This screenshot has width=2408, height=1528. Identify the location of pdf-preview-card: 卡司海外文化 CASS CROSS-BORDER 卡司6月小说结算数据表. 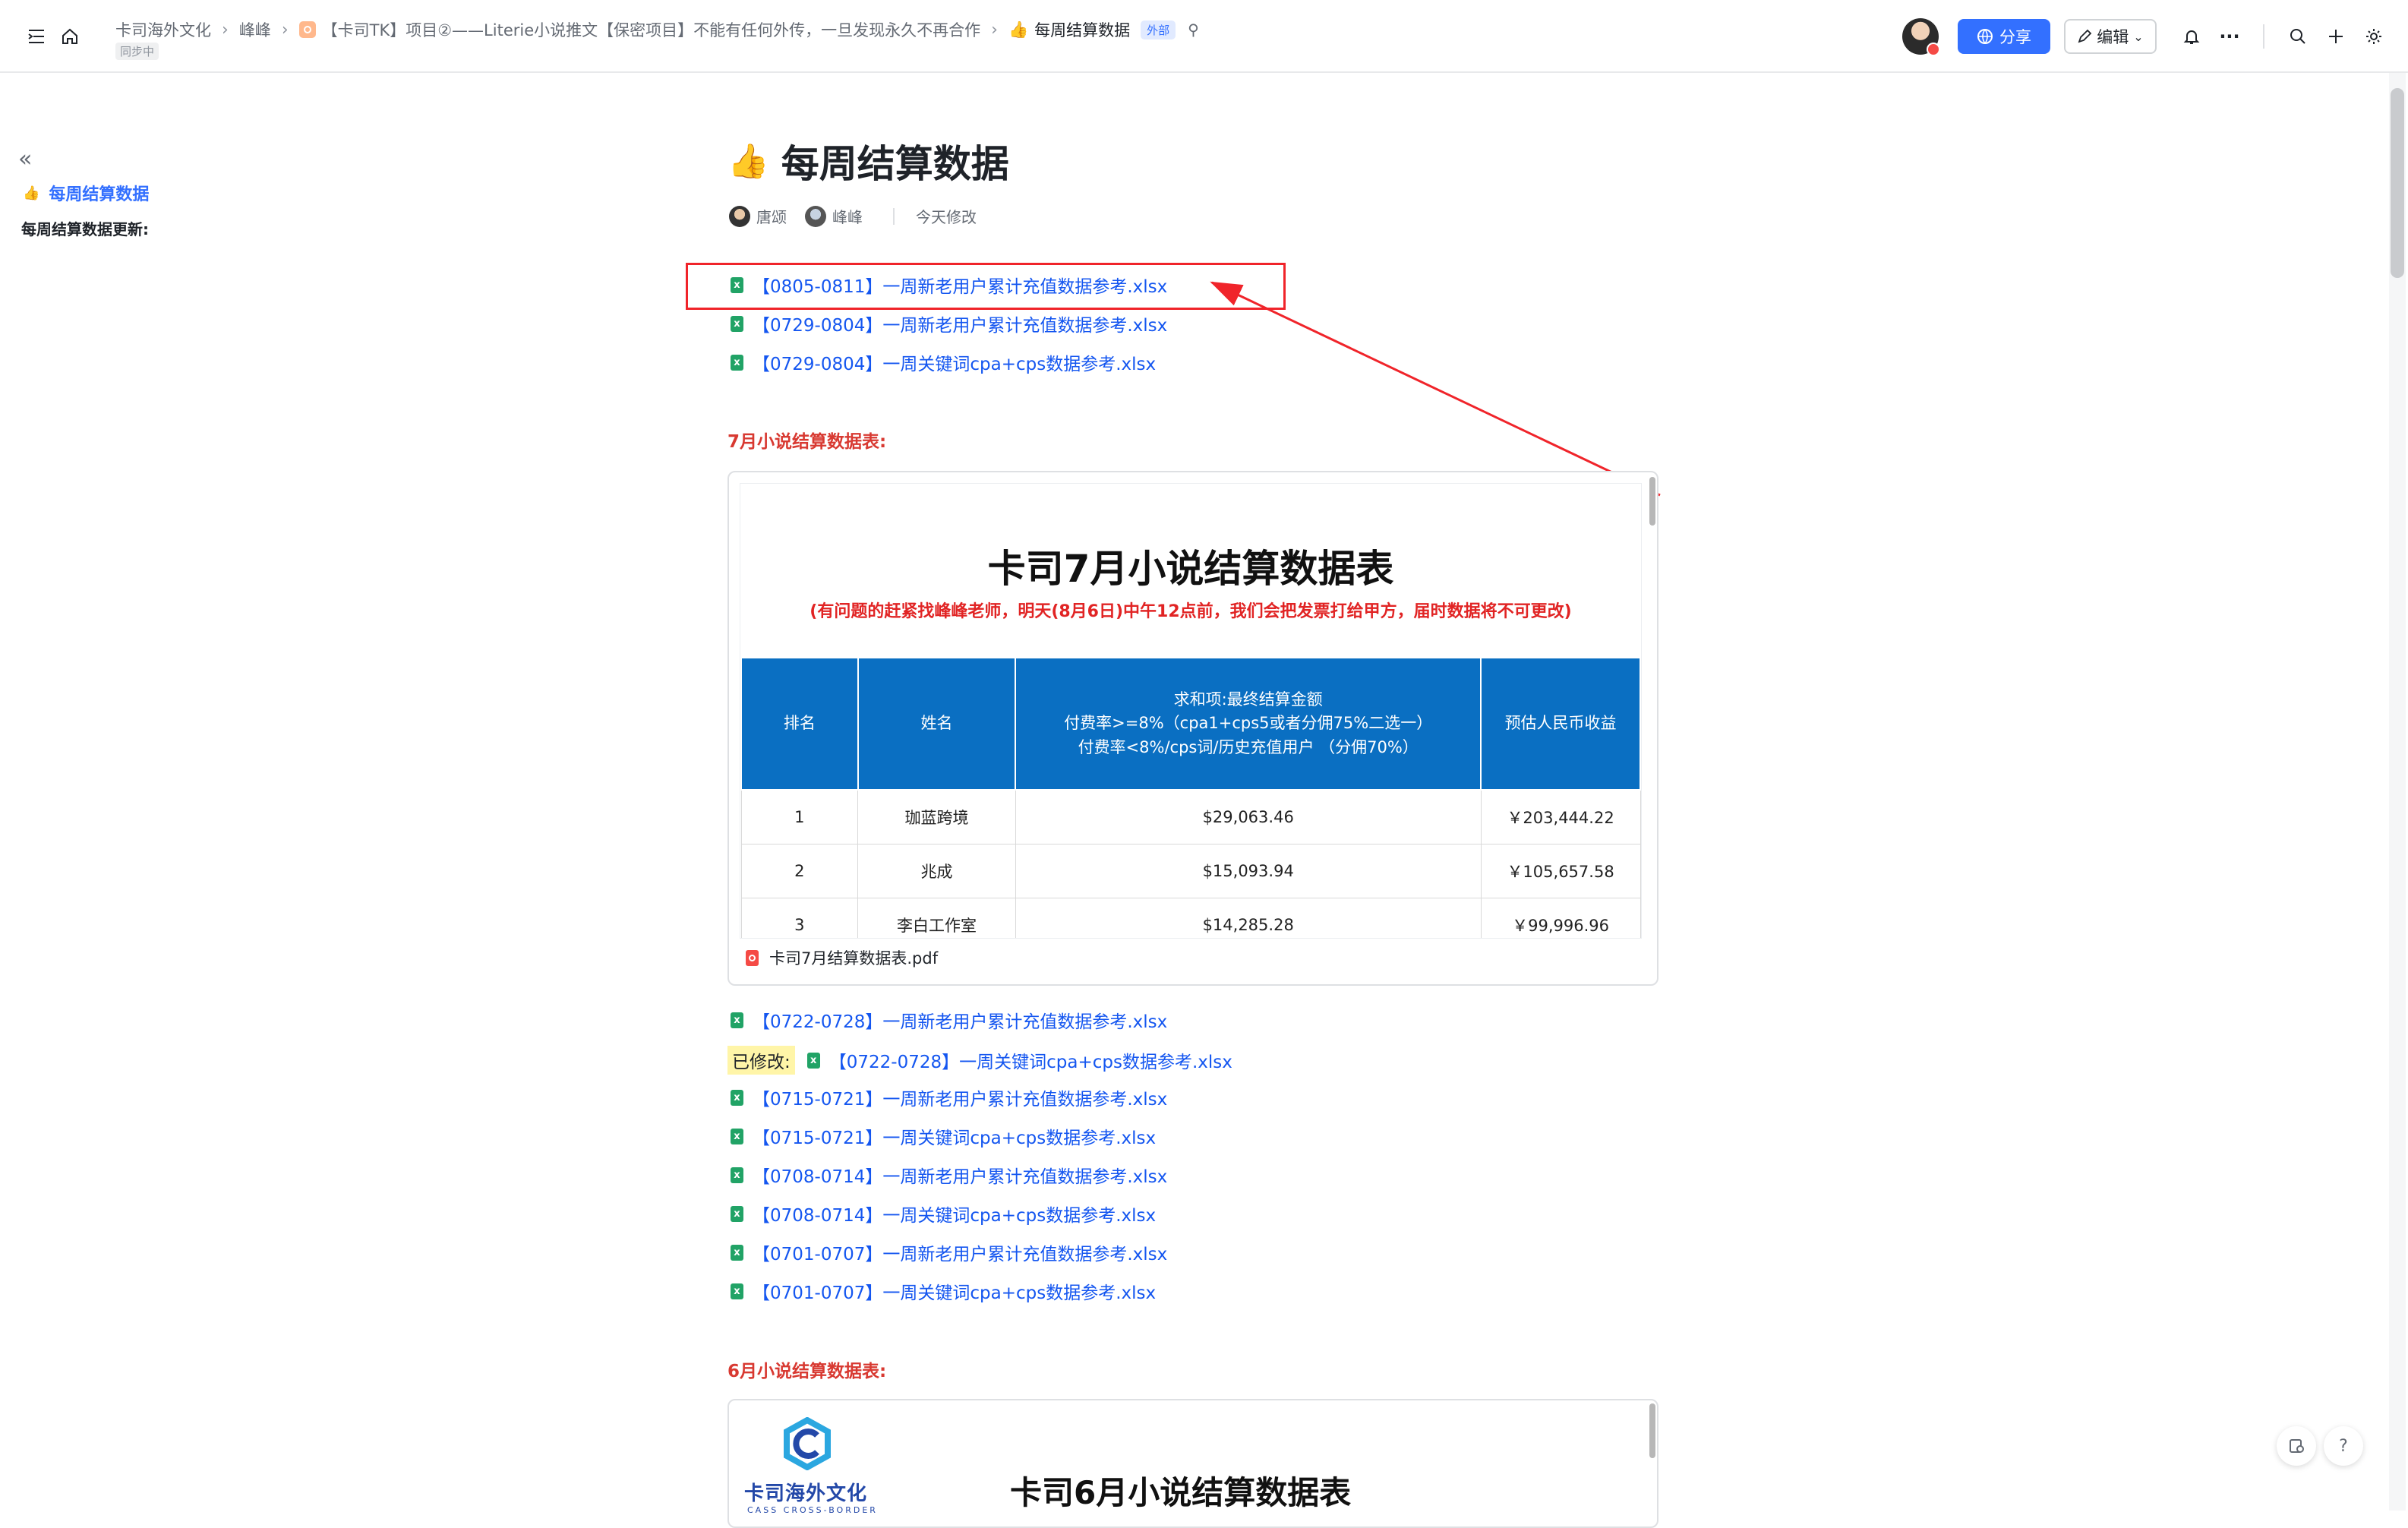
(1192, 1463).